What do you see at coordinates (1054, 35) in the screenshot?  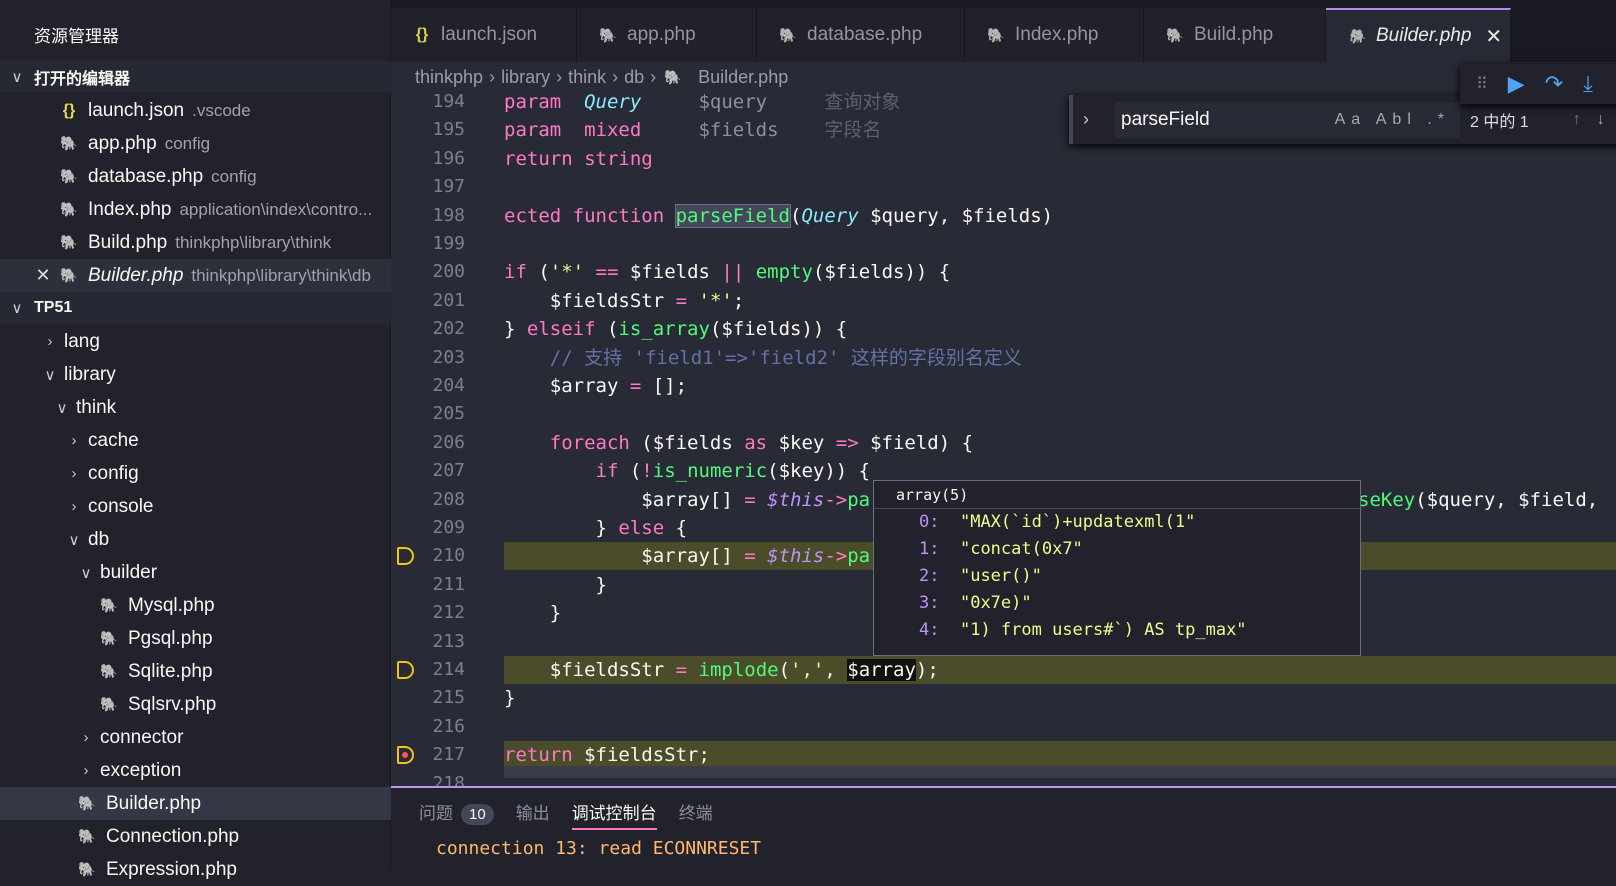 I see `tab-index-php: 🐘 Index.php` at bounding box center [1054, 35].